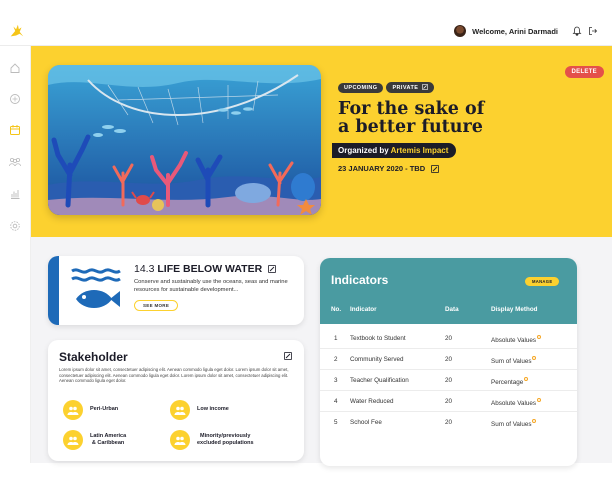 The image size is (612, 477). I want to click on explore-icon, so click(15, 99).